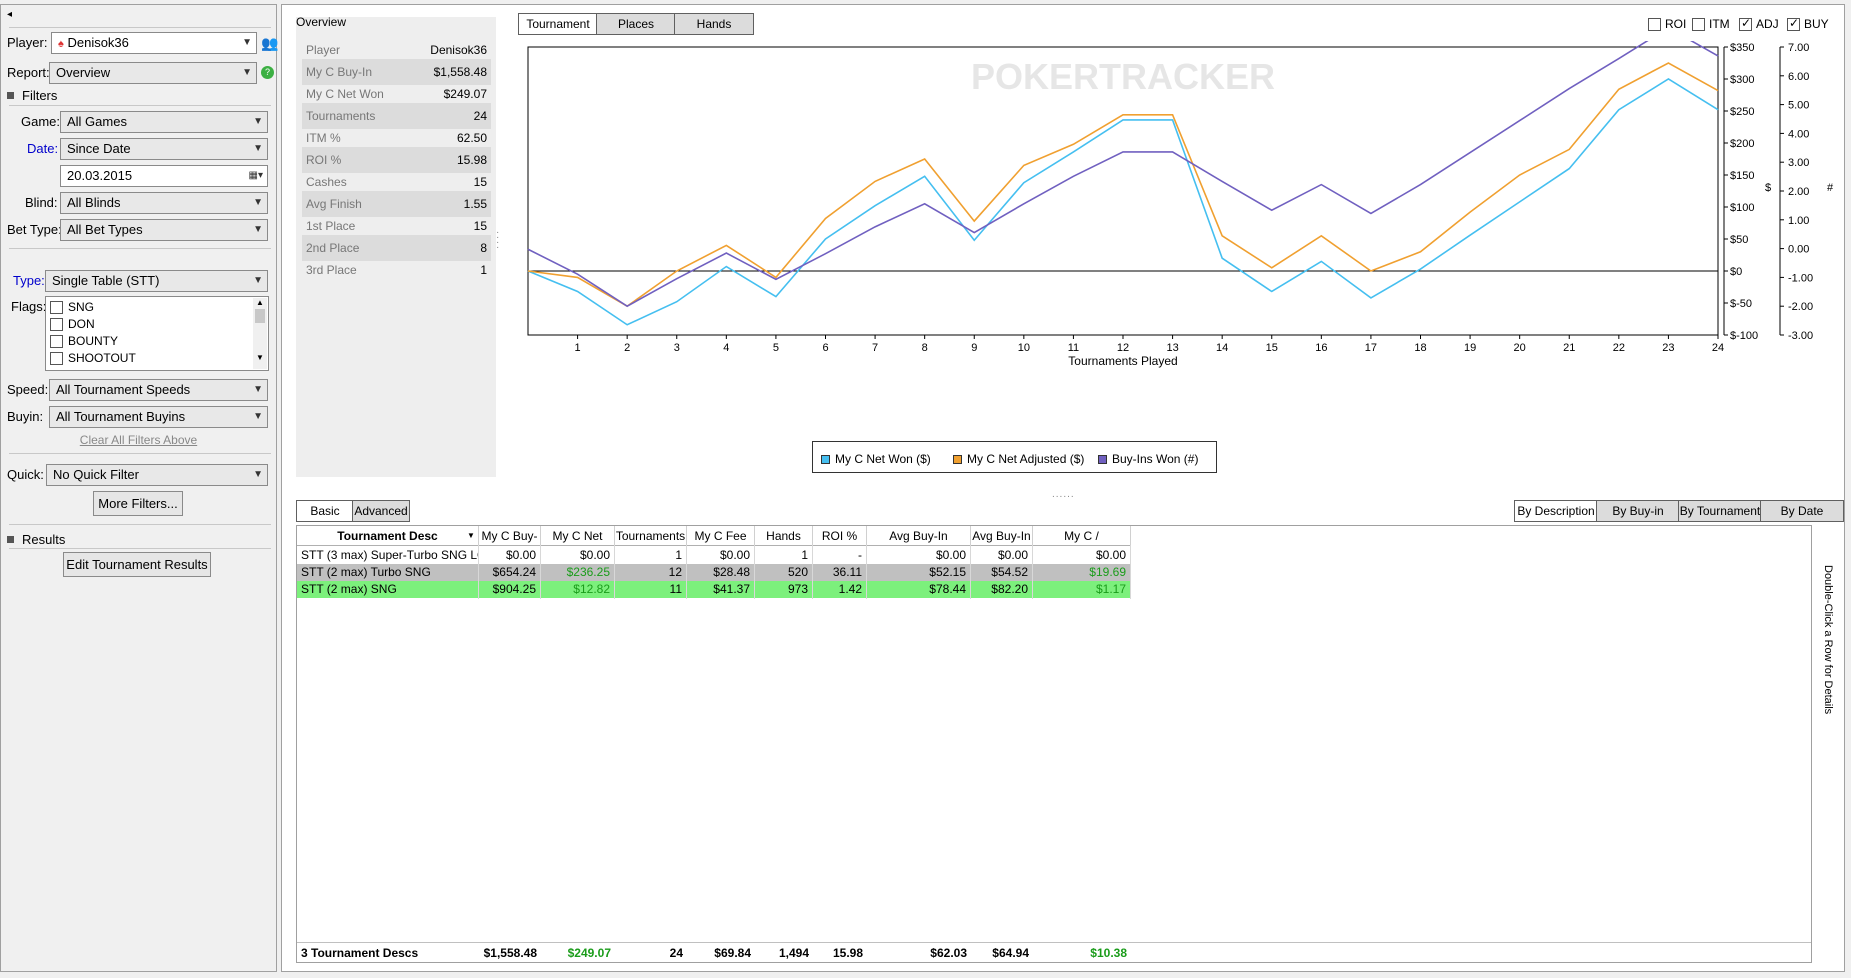 This screenshot has height=978, width=1851. I want to click on x-tick-label: 19, so click(1470, 348).